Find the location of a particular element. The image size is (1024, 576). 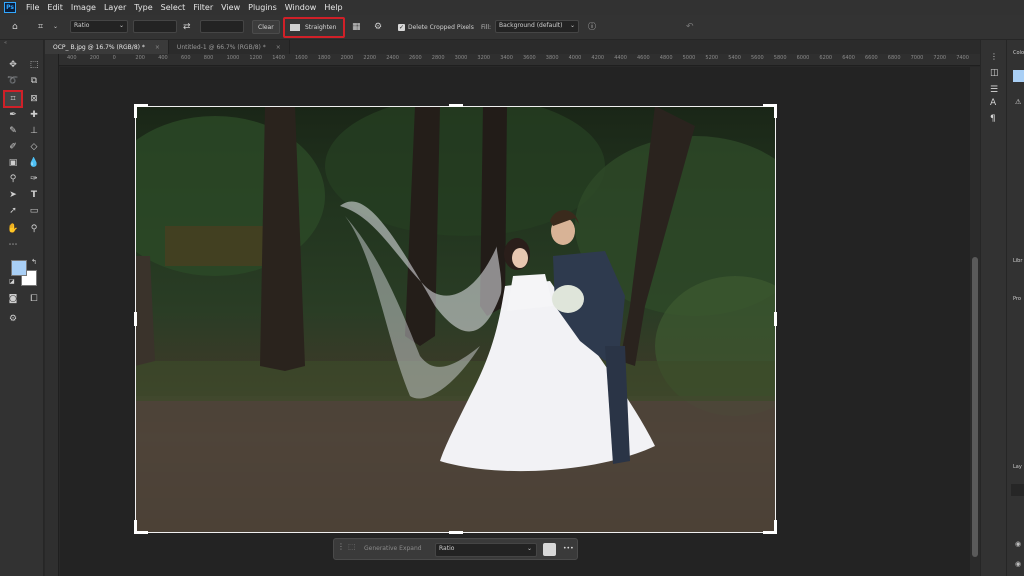

menu-plugins: Plugins is located at coordinates (262, 7).